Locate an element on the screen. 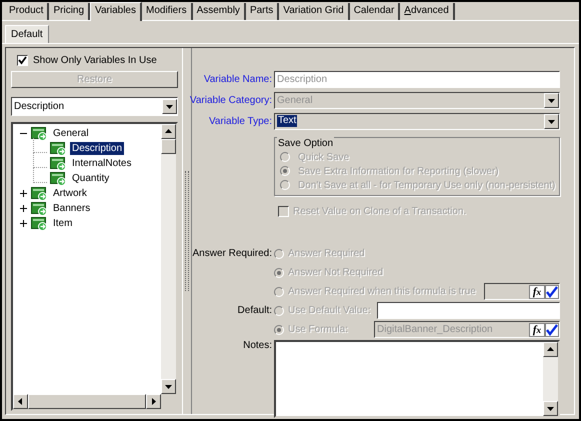 The image size is (581, 421). caret-left-icon is located at coordinates (20, 401).